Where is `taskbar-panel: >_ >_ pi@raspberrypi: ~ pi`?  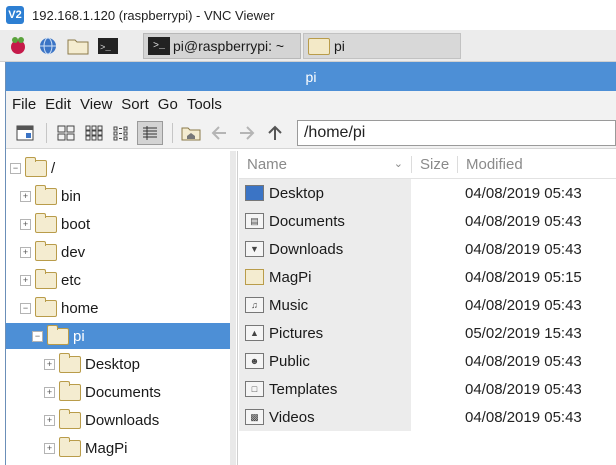
taskbar-panel: >_ >_ pi@raspberrypi: ~ pi is located at coordinates (308, 46).